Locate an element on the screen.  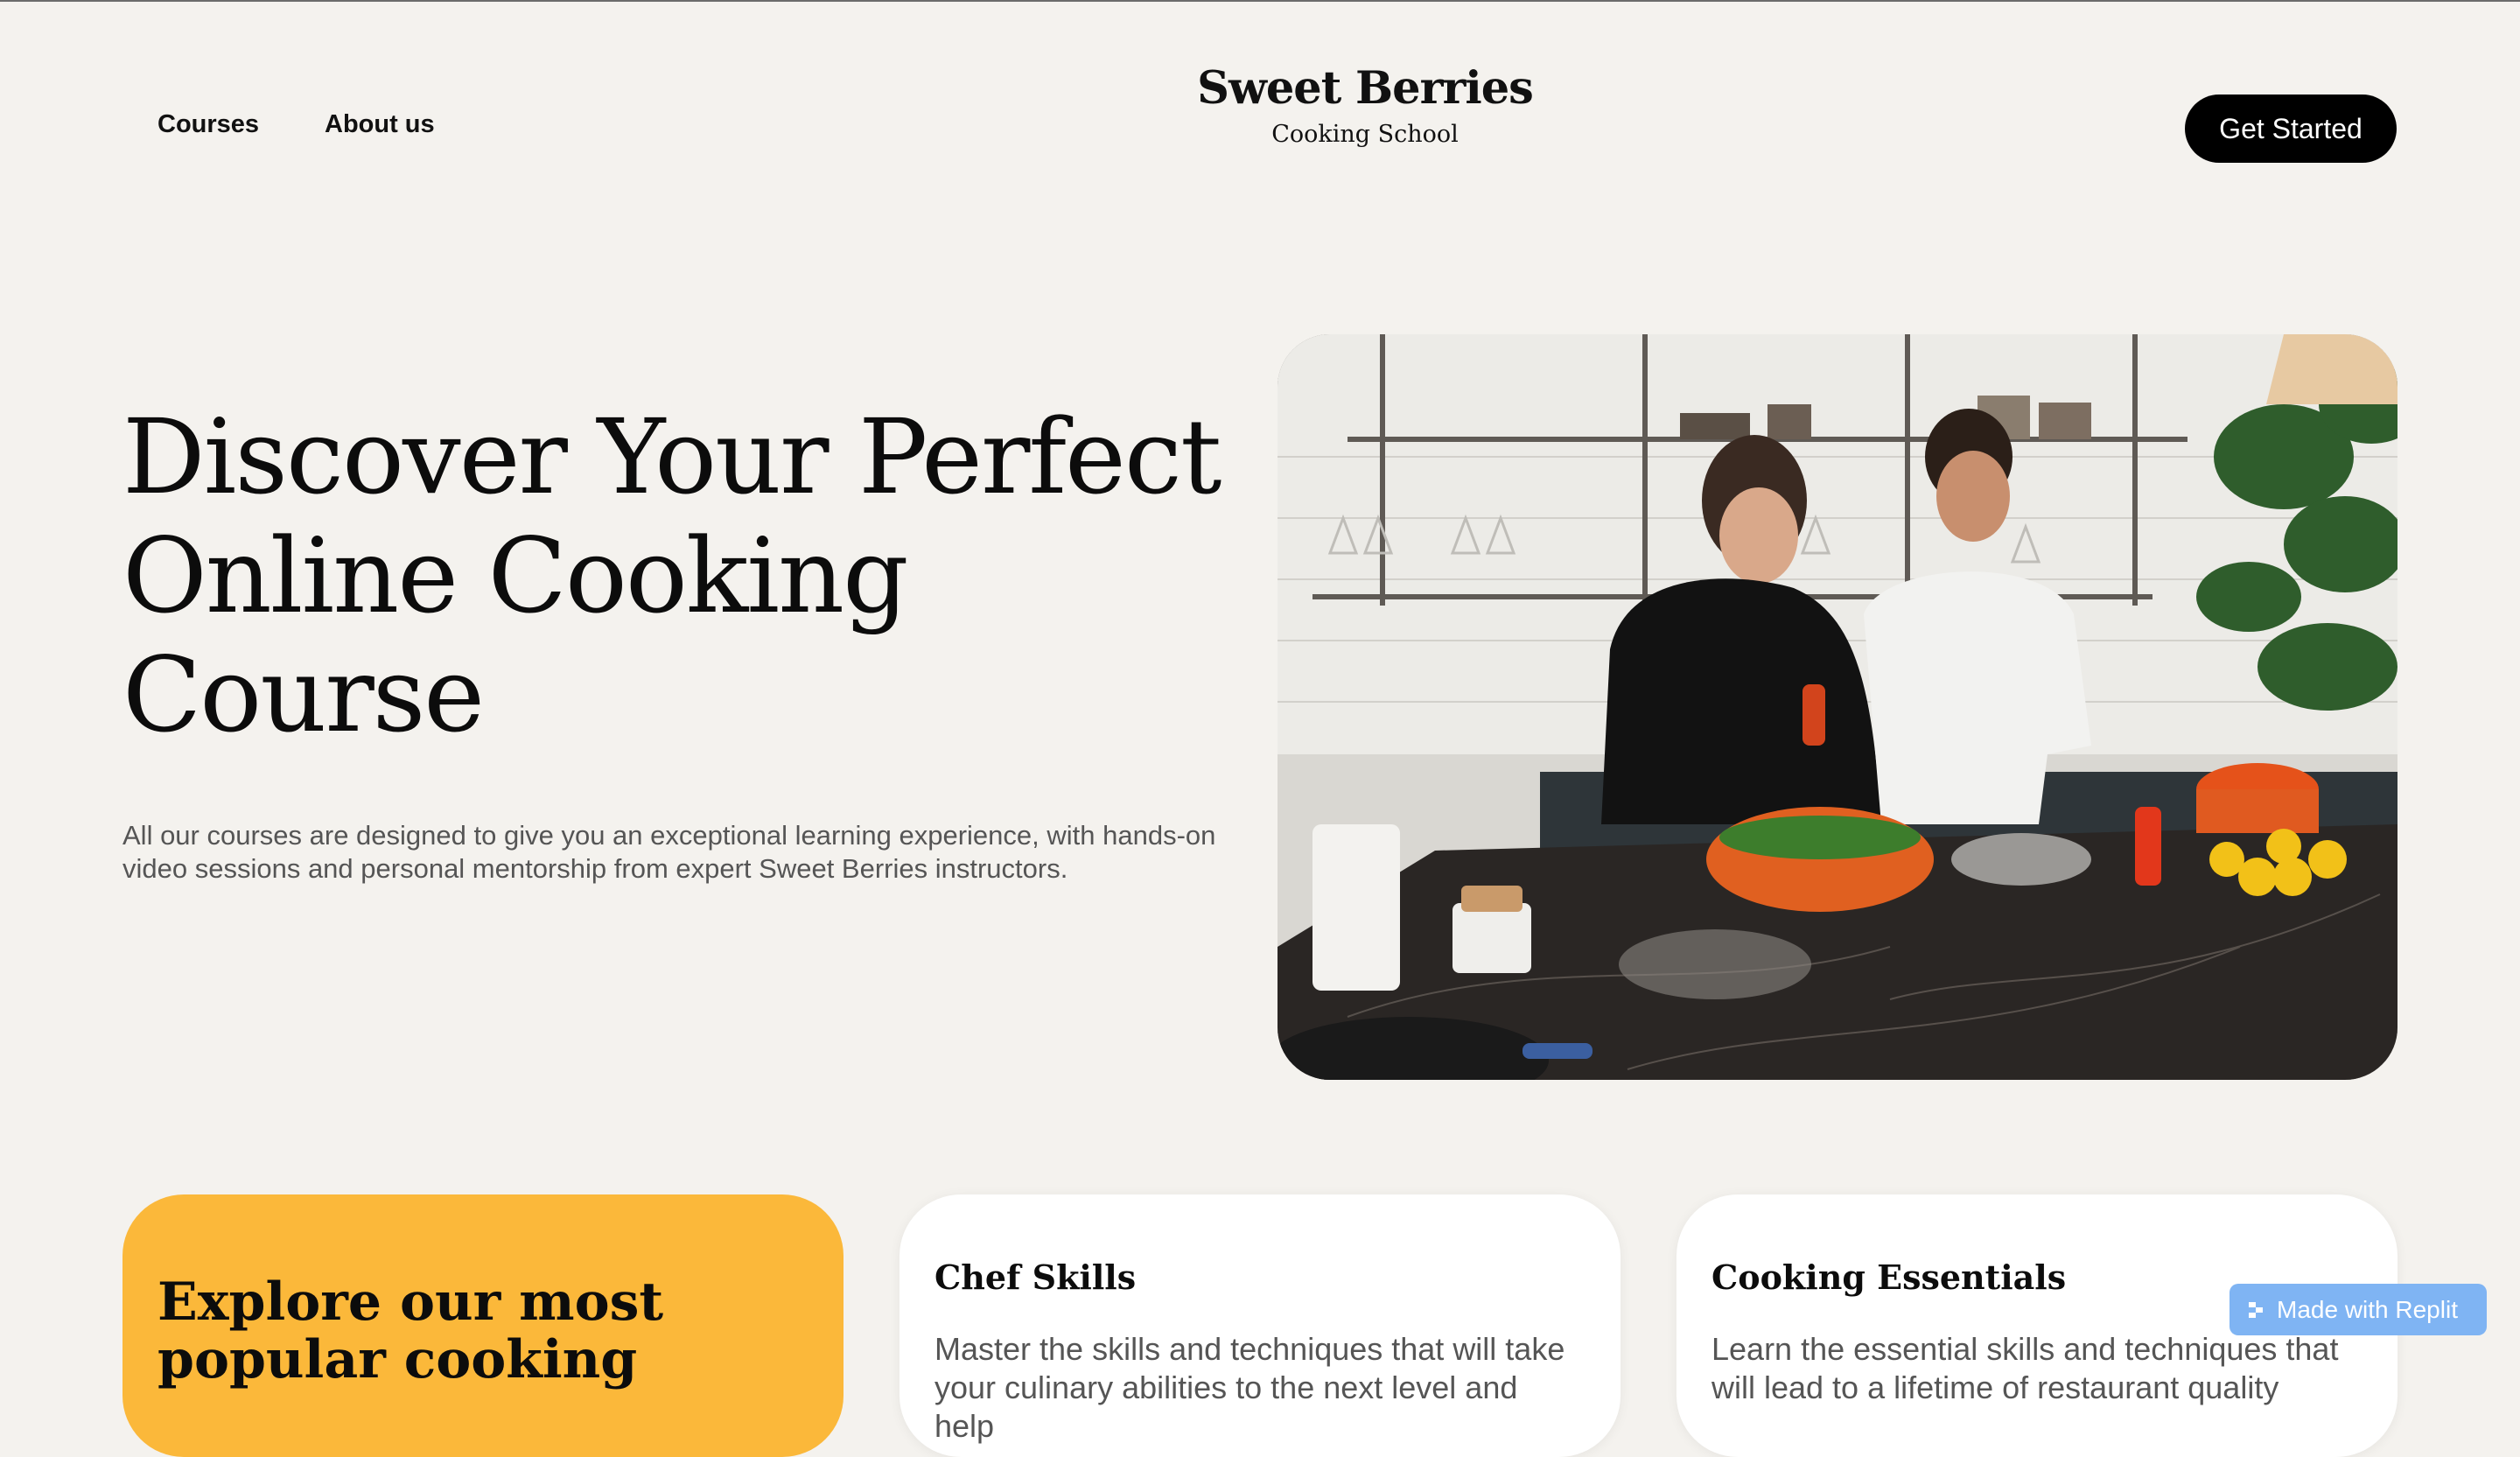
brand-logo: Sweet Berries Cooking School is located at coordinates (1365, 106).